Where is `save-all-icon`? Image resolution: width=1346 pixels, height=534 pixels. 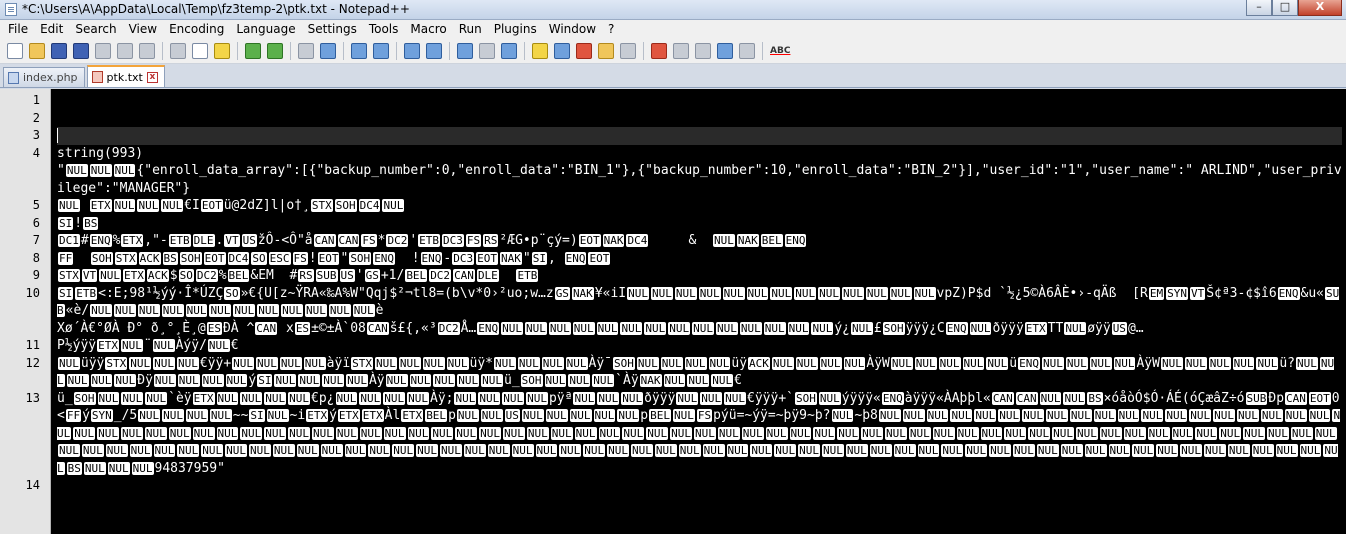 save-all-icon is located at coordinates (81, 50).